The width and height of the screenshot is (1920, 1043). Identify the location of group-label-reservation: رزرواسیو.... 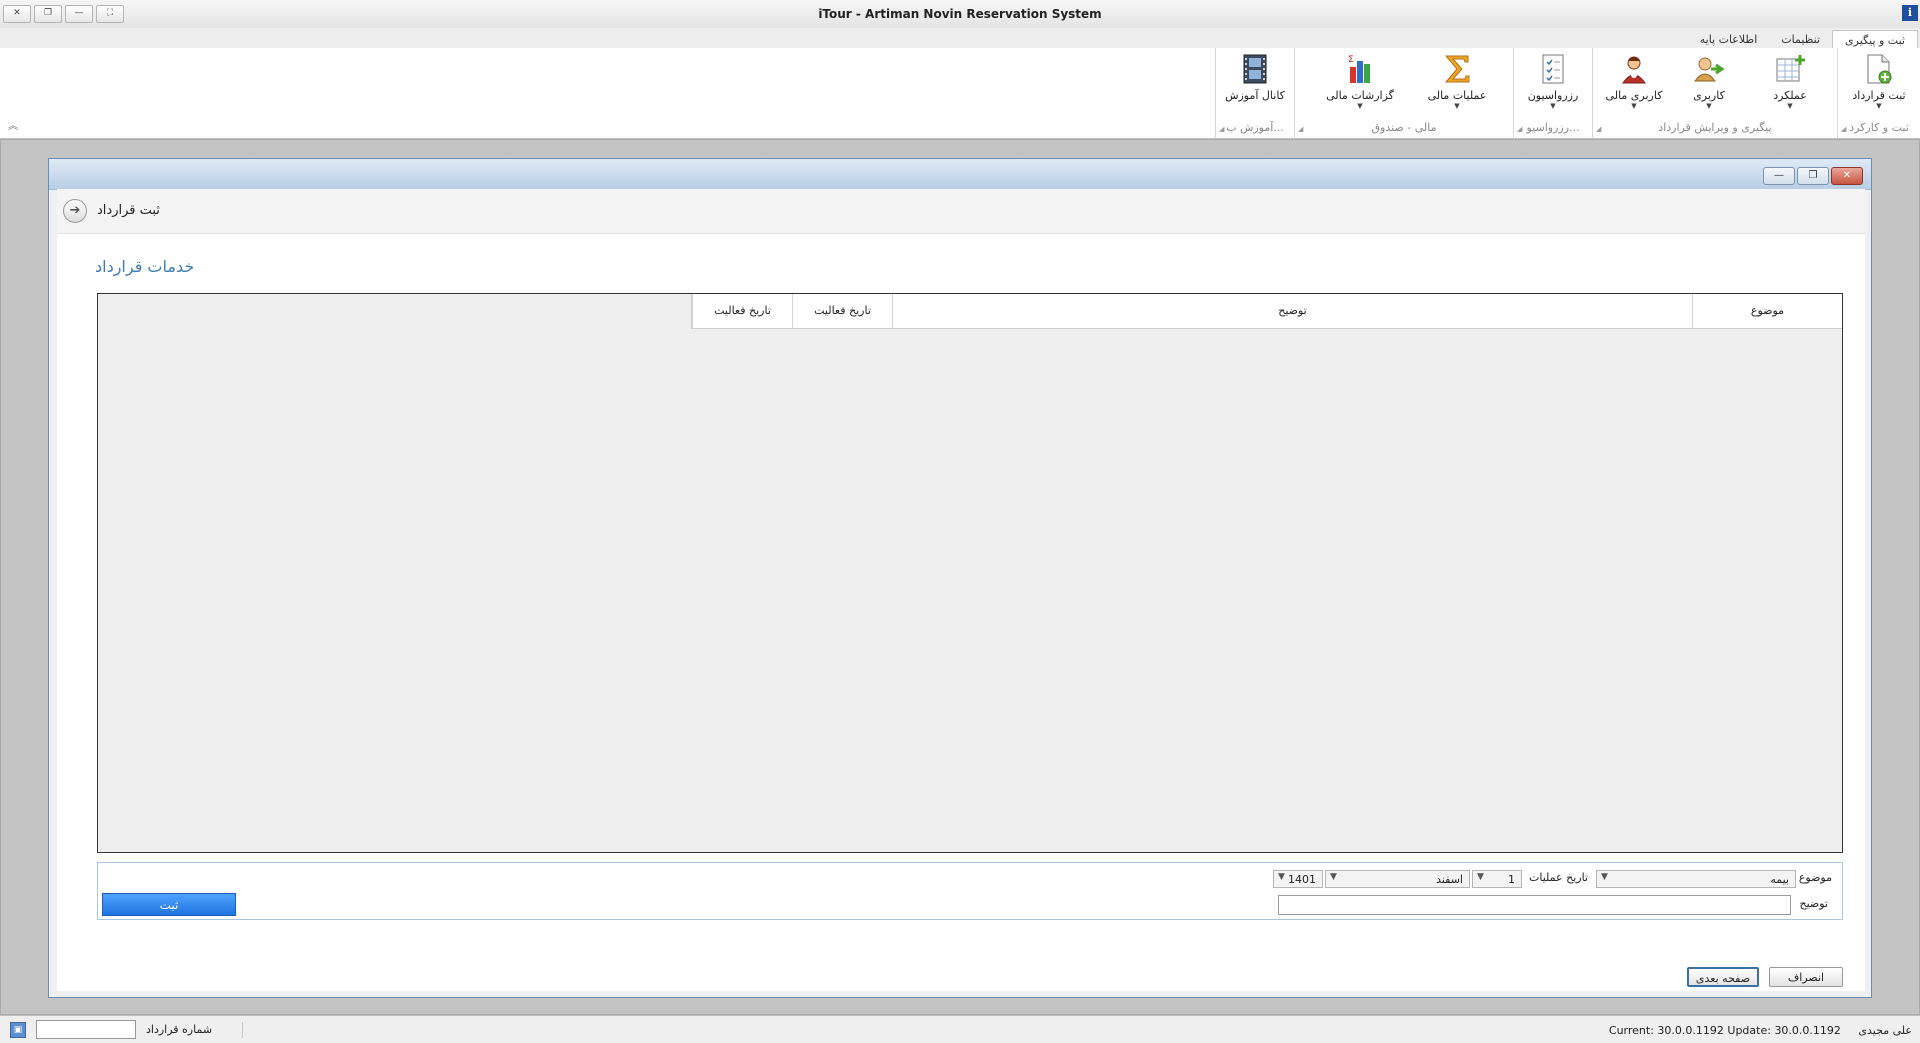
(1553, 127).